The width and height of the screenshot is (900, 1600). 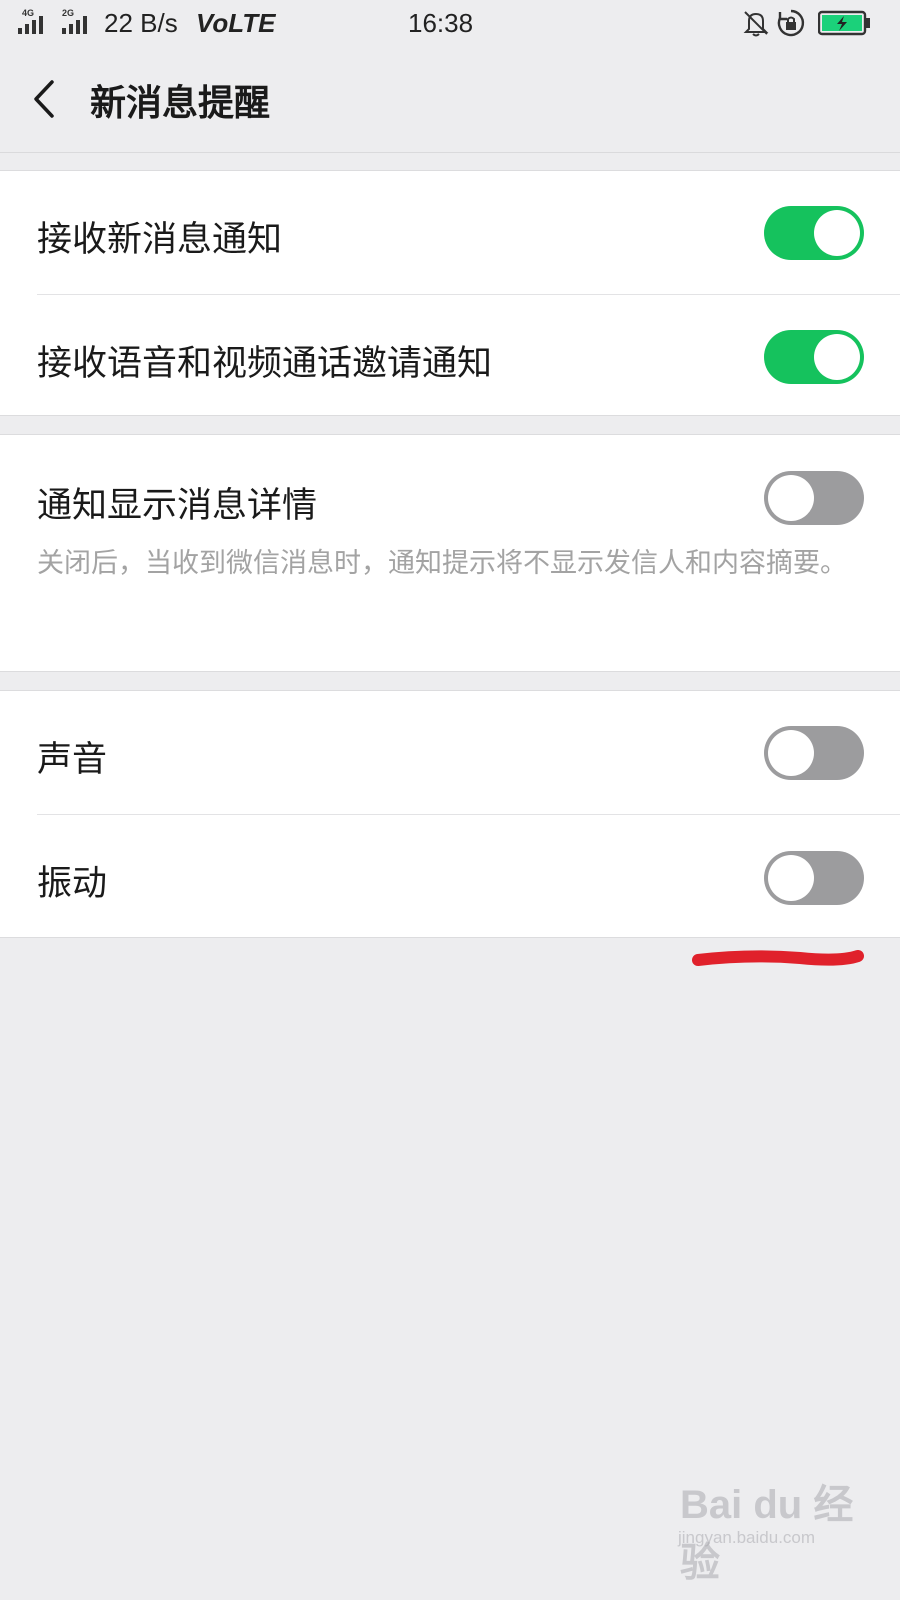 I want to click on setting-label: 振动, so click(x=72, y=884).